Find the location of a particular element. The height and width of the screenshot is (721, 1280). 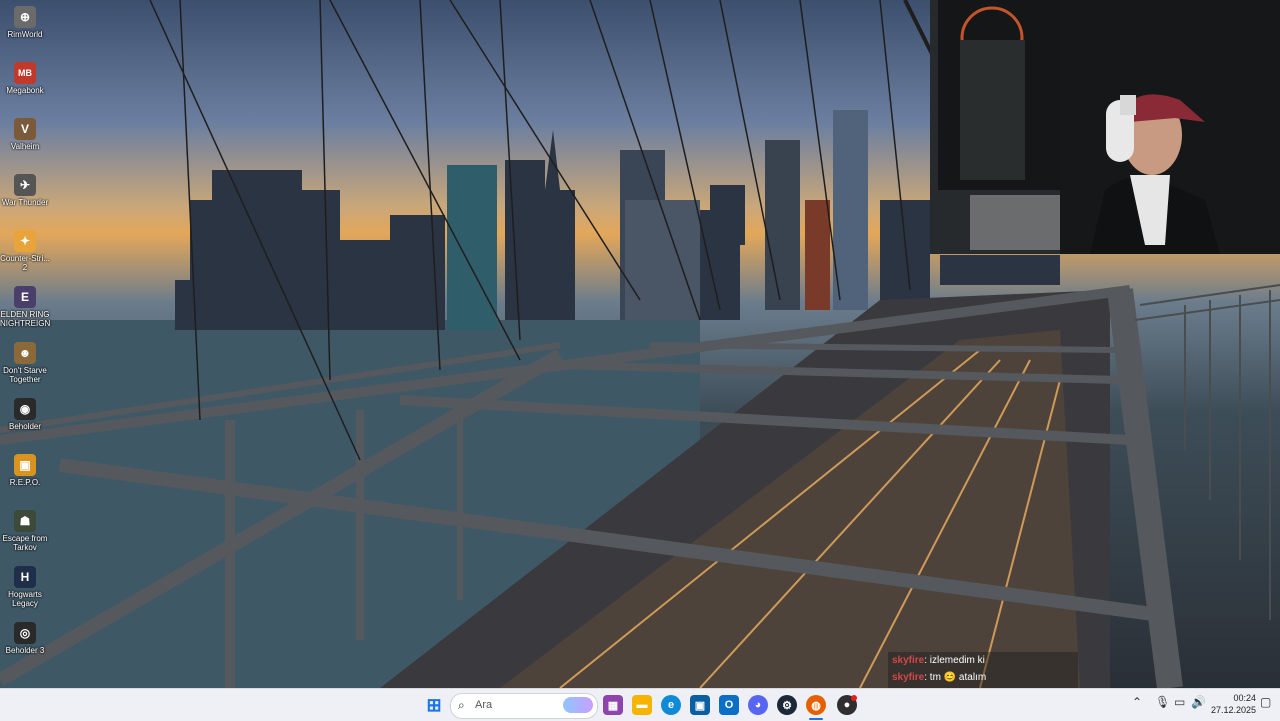

megabonk-icon: MB is located at coordinates (25, 73).